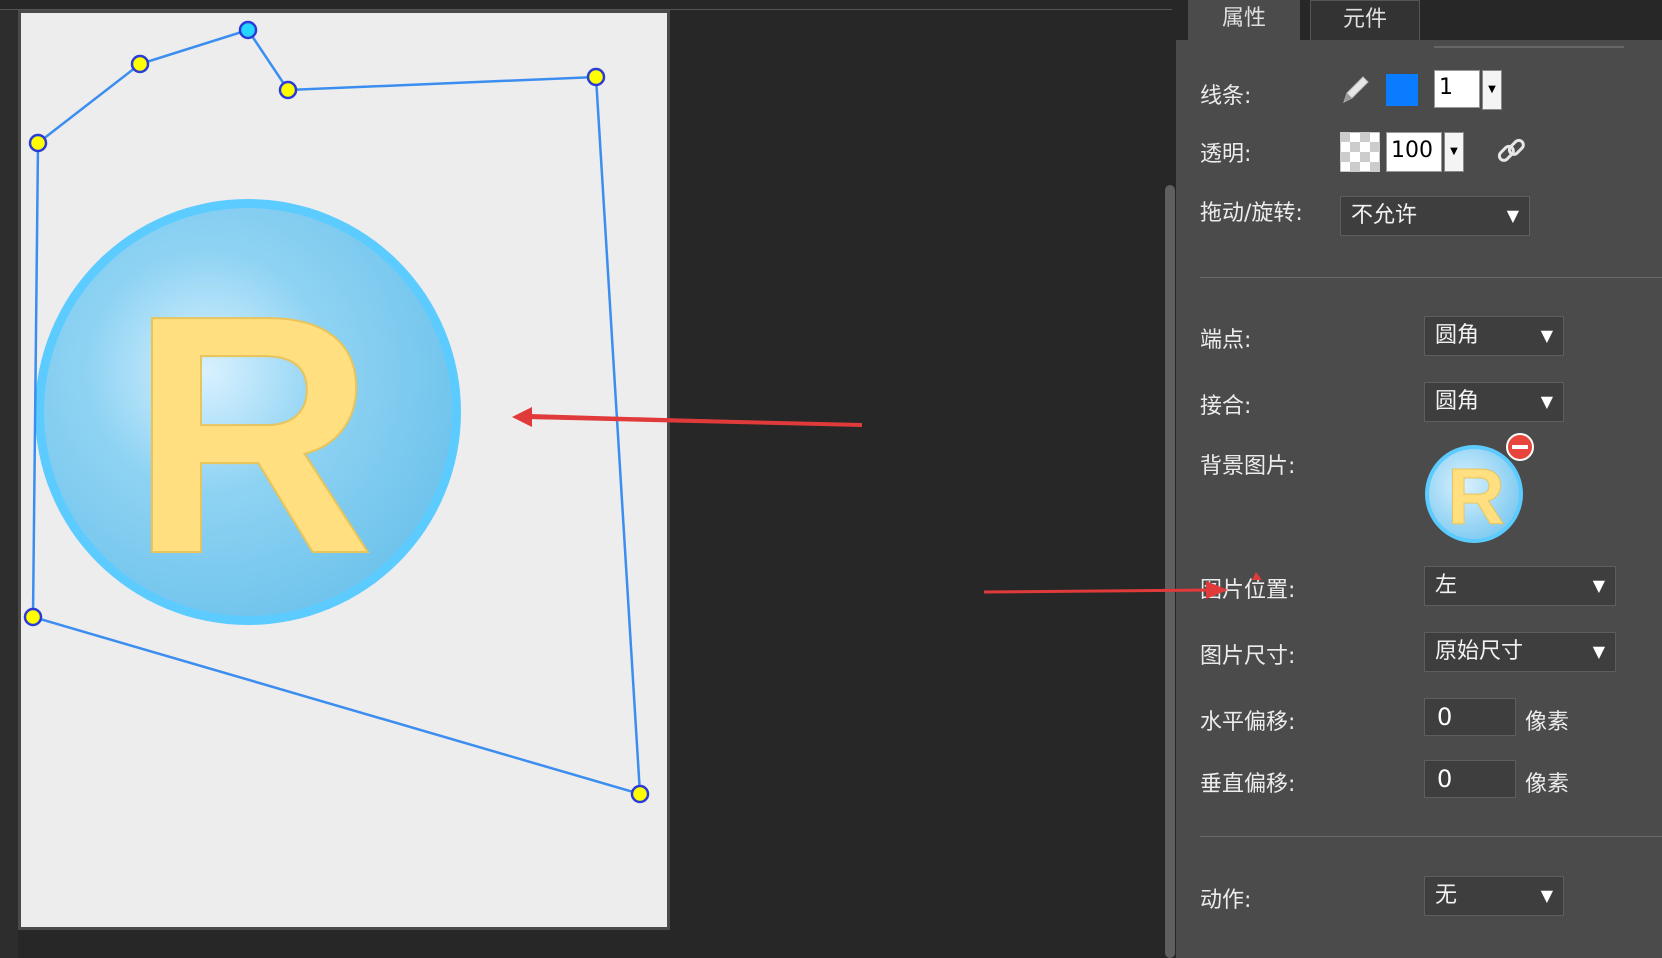 The width and height of the screenshot is (1662, 958). I want to click on image-position-select: 左 ▼, so click(1520, 586).